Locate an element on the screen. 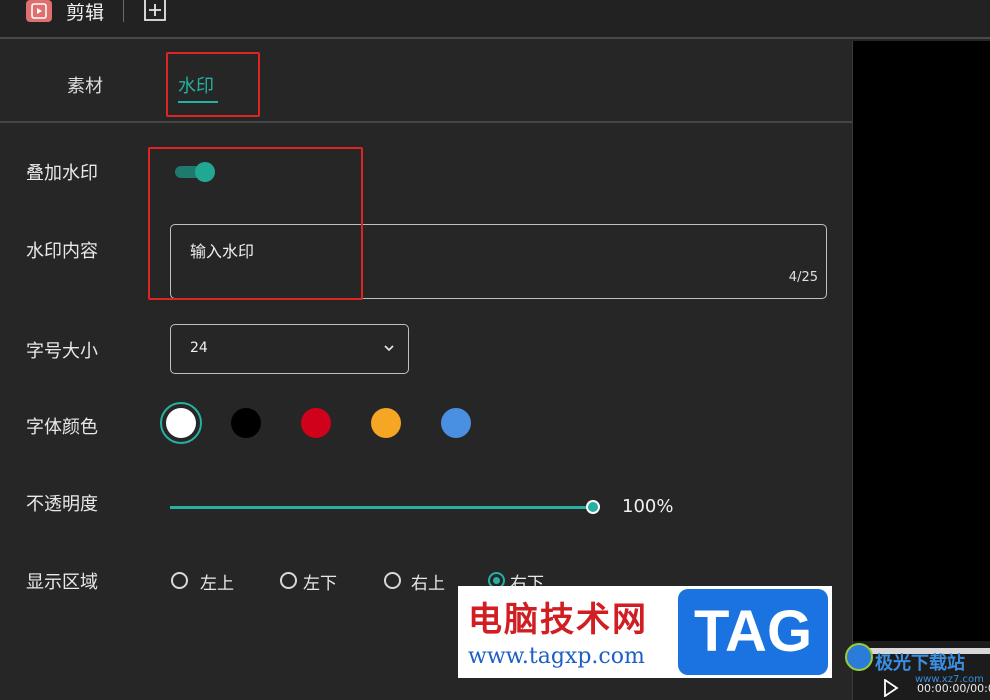 The width and height of the screenshot is (990, 700). font-size-select: 24 is located at coordinates (289, 349).